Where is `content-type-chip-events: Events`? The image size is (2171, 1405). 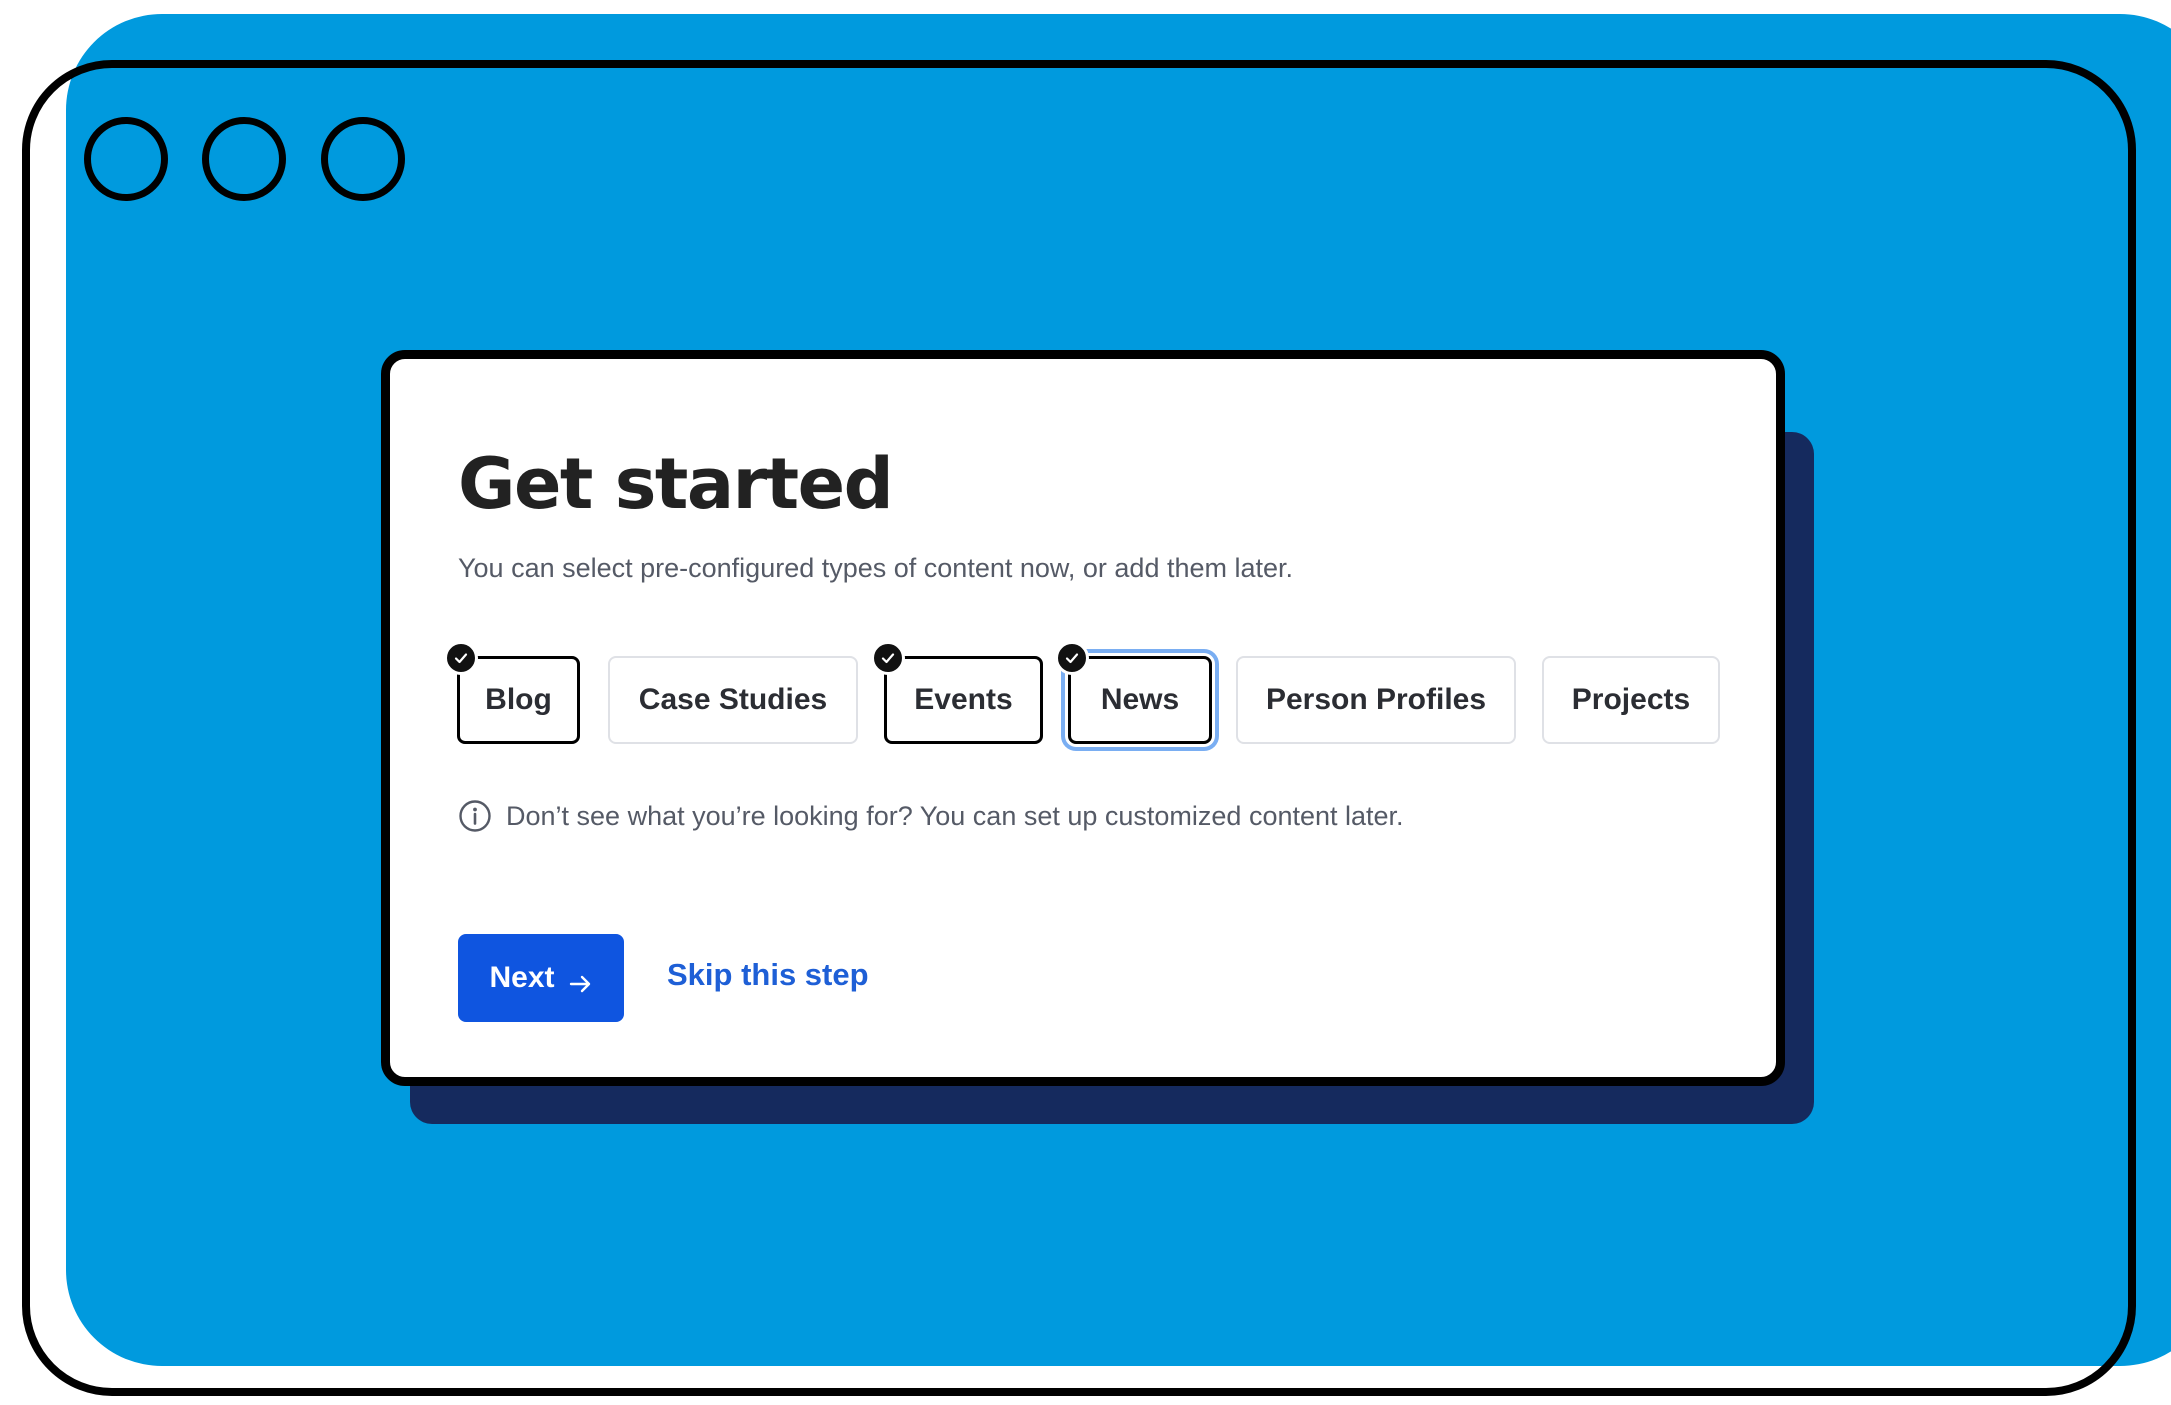 content-type-chip-events: Events is located at coordinates (957, 692).